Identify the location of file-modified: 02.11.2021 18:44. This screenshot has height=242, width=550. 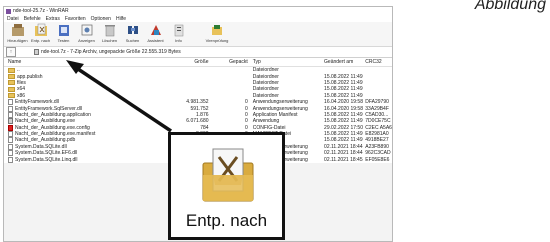
(343, 153).